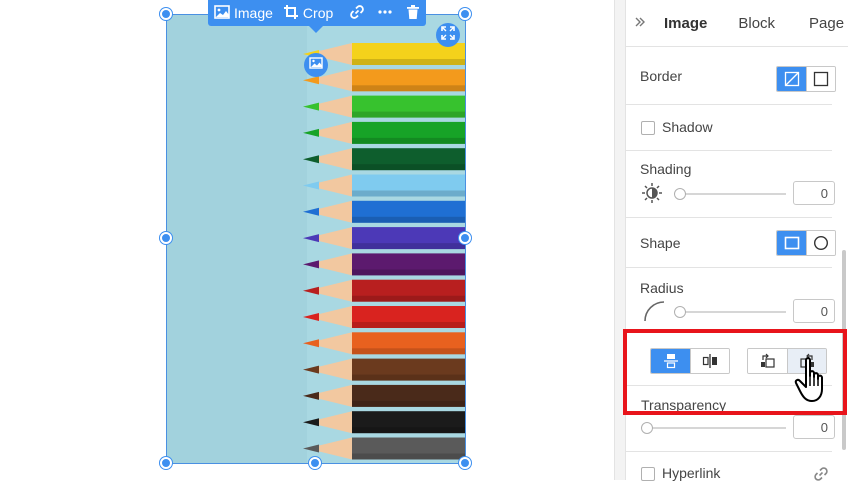 The height and width of the screenshot is (492, 848). Describe the element at coordinates (648, 128) in the screenshot. I see `shadow-checkbox` at that location.